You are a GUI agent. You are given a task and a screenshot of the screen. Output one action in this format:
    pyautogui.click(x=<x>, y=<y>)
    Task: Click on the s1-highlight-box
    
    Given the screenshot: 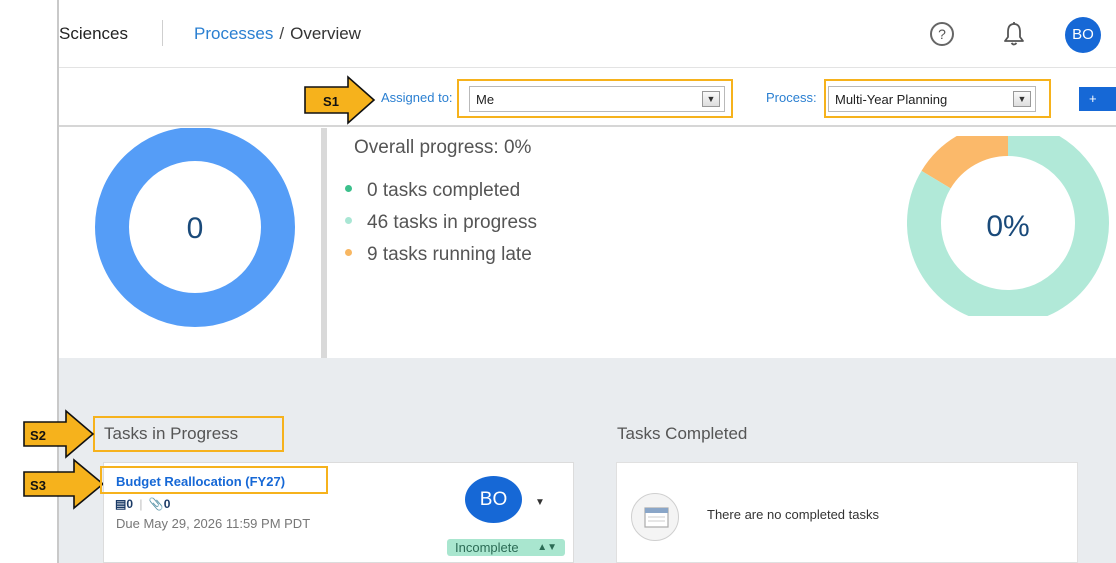 What is the action you would take?
    pyautogui.click(x=595, y=98)
    